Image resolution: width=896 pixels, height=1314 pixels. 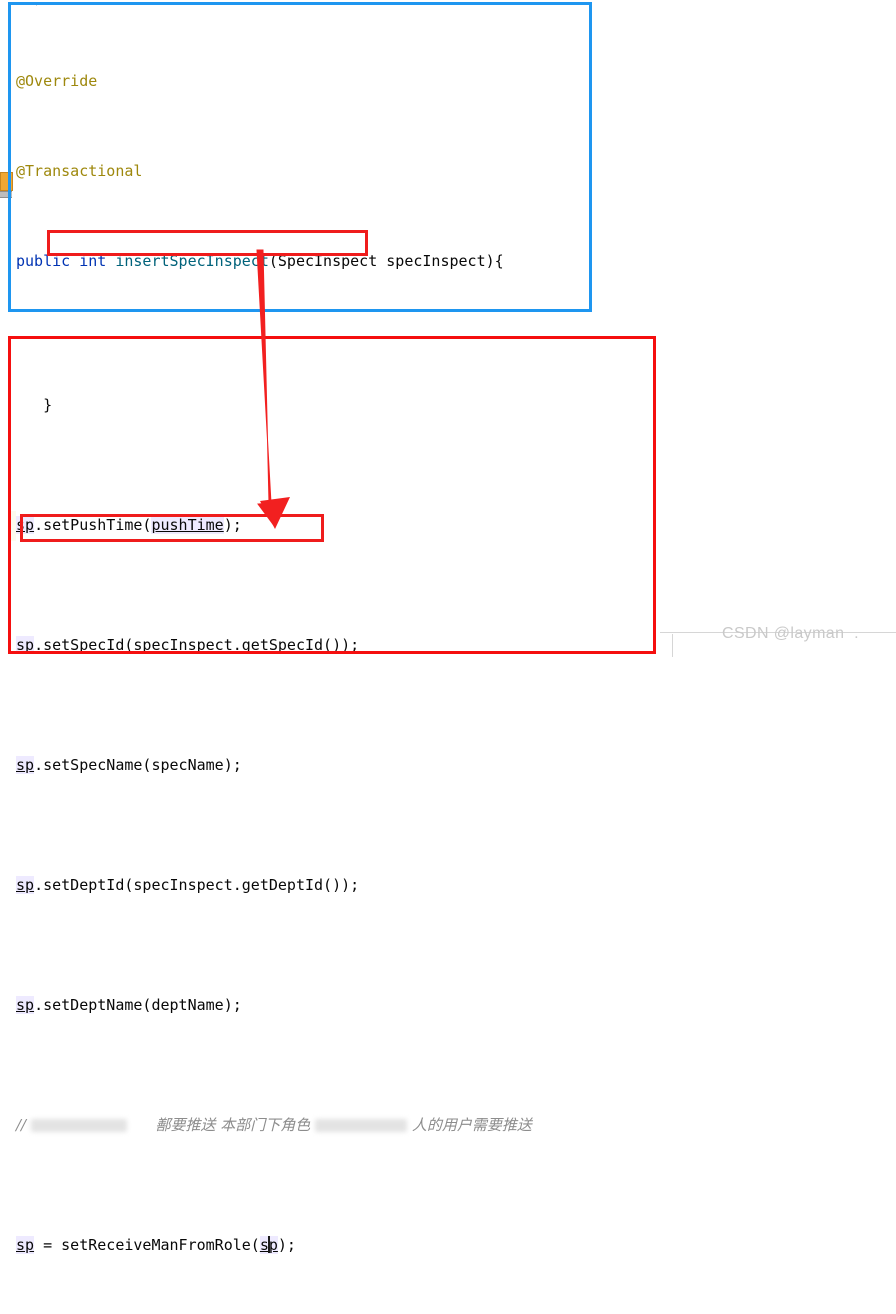 I want to click on code-line-comment-redacted: // 鄯要推送 本部门下角色 人的用户需要推送, so click(x=336, y=1125).